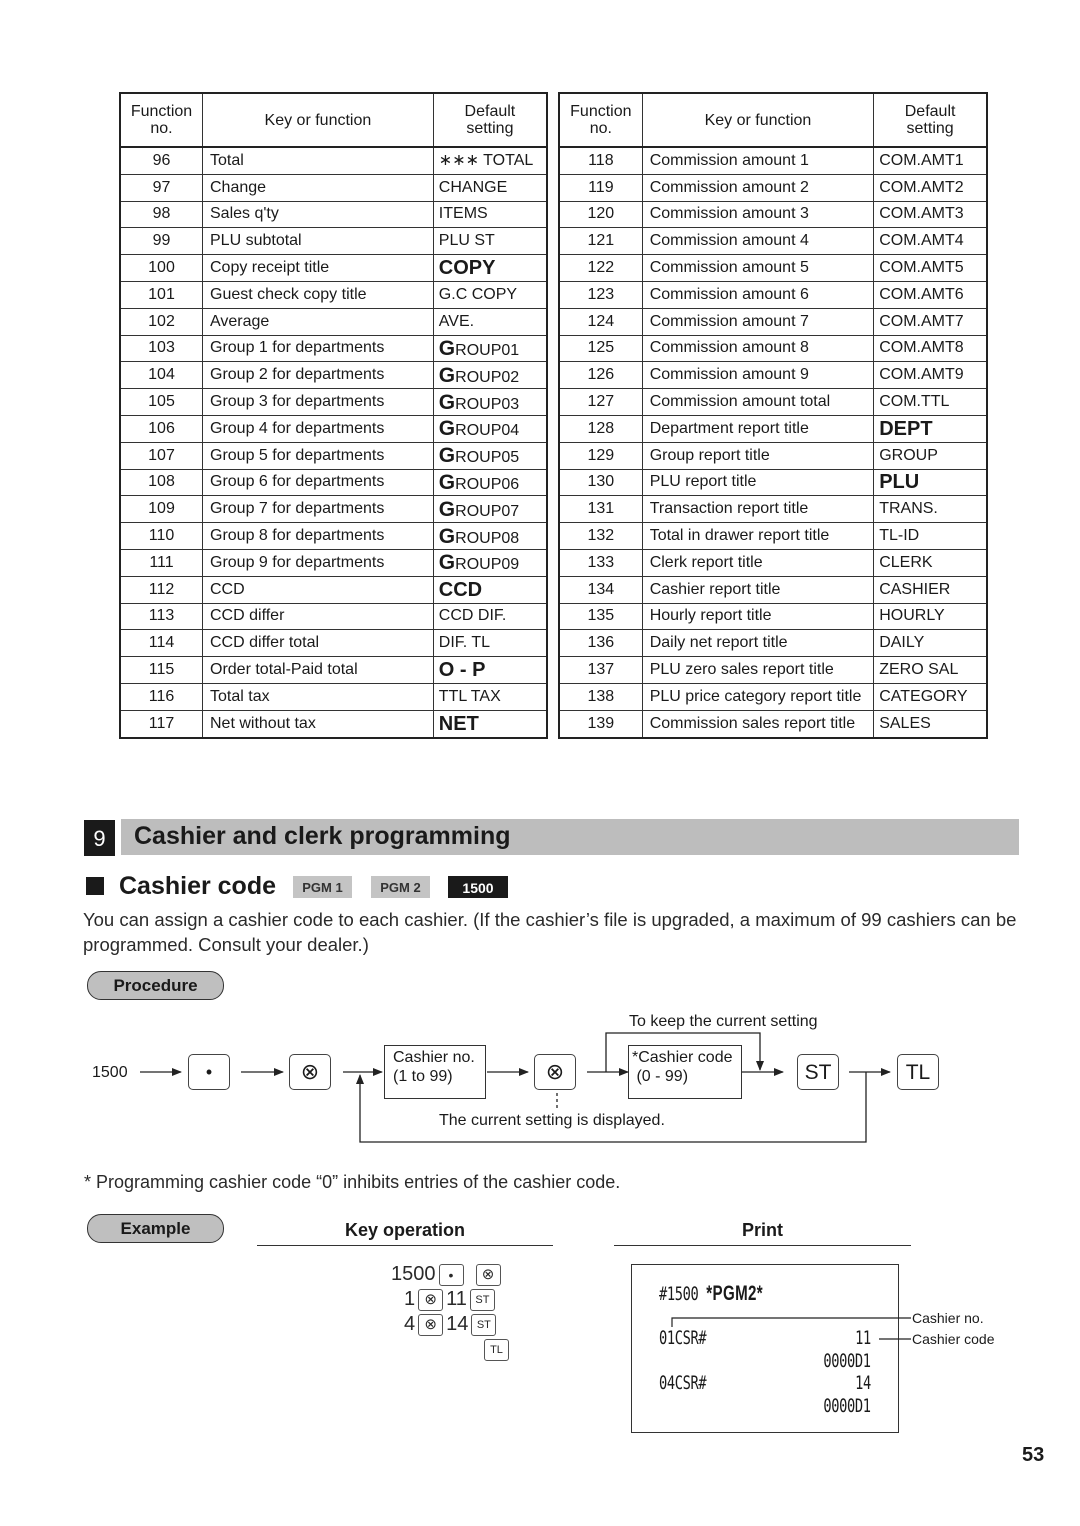 This screenshot has width=1080, height=1526. What do you see at coordinates (953, 1339) in the screenshot?
I see `annotation-cashier-code: Cashier code` at bounding box center [953, 1339].